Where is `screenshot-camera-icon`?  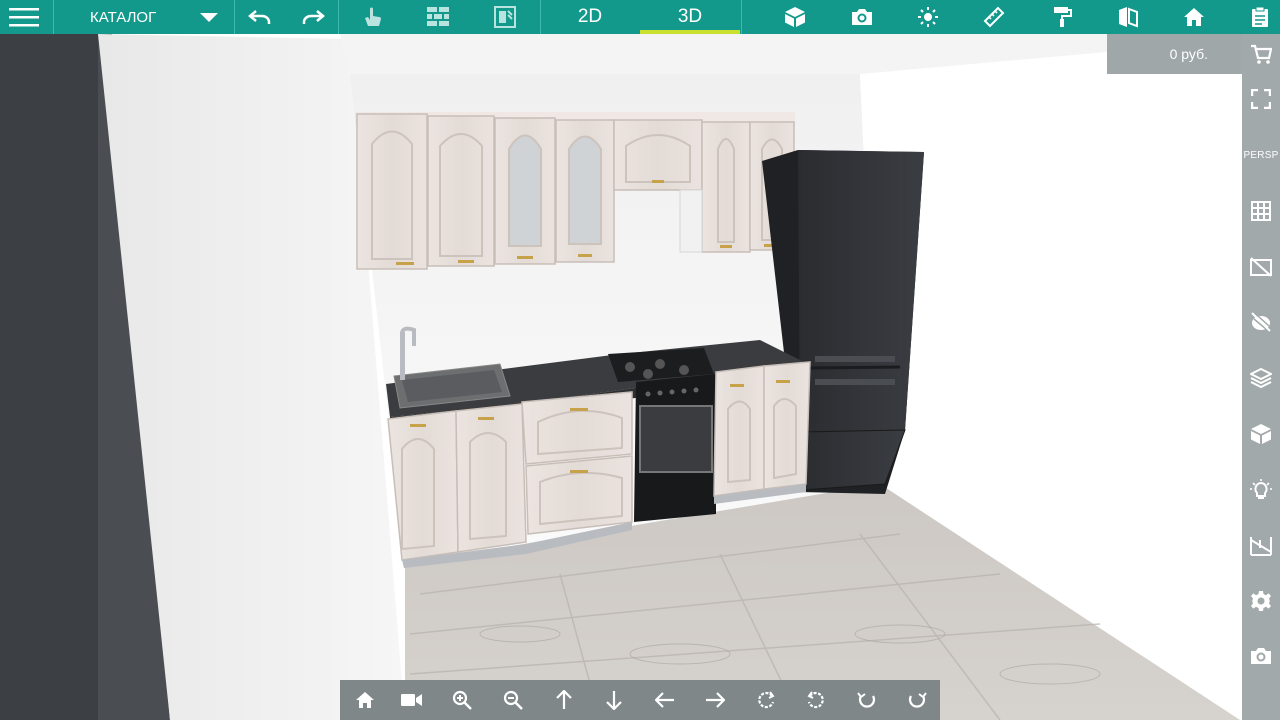 screenshot-camera-icon is located at coordinates (1261, 656).